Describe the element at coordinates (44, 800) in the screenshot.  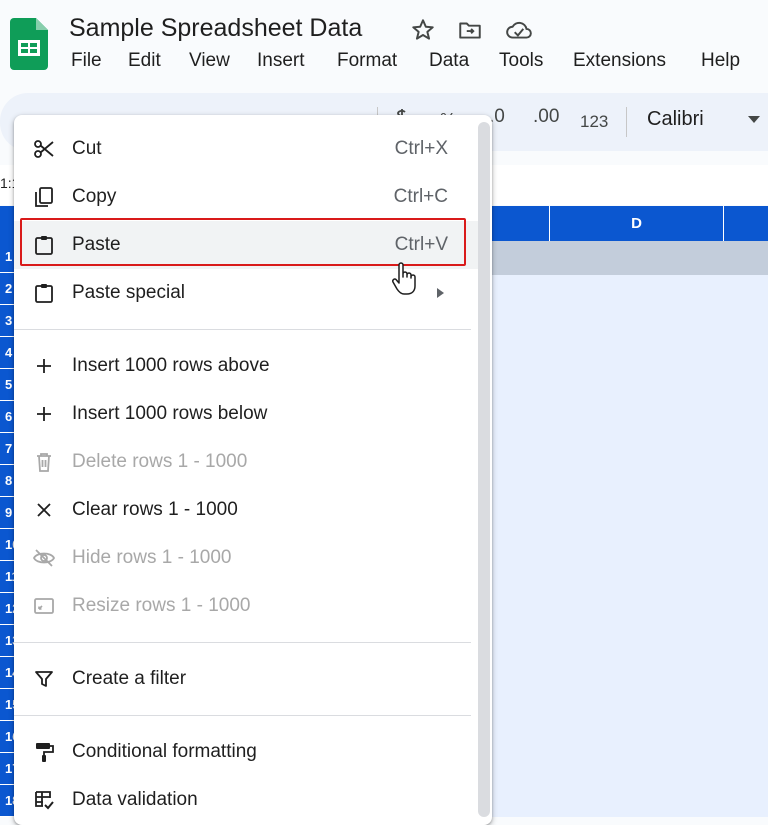
I see `data-validation-icon` at that location.